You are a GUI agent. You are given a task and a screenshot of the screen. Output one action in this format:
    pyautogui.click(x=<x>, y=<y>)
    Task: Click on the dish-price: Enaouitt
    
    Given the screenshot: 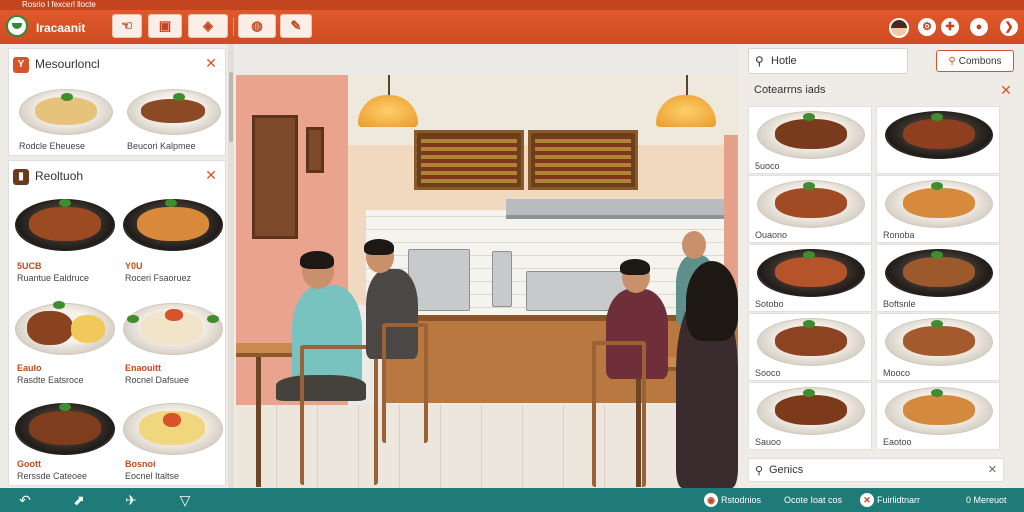 What is the action you would take?
    pyautogui.click(x=143, y=368)
    